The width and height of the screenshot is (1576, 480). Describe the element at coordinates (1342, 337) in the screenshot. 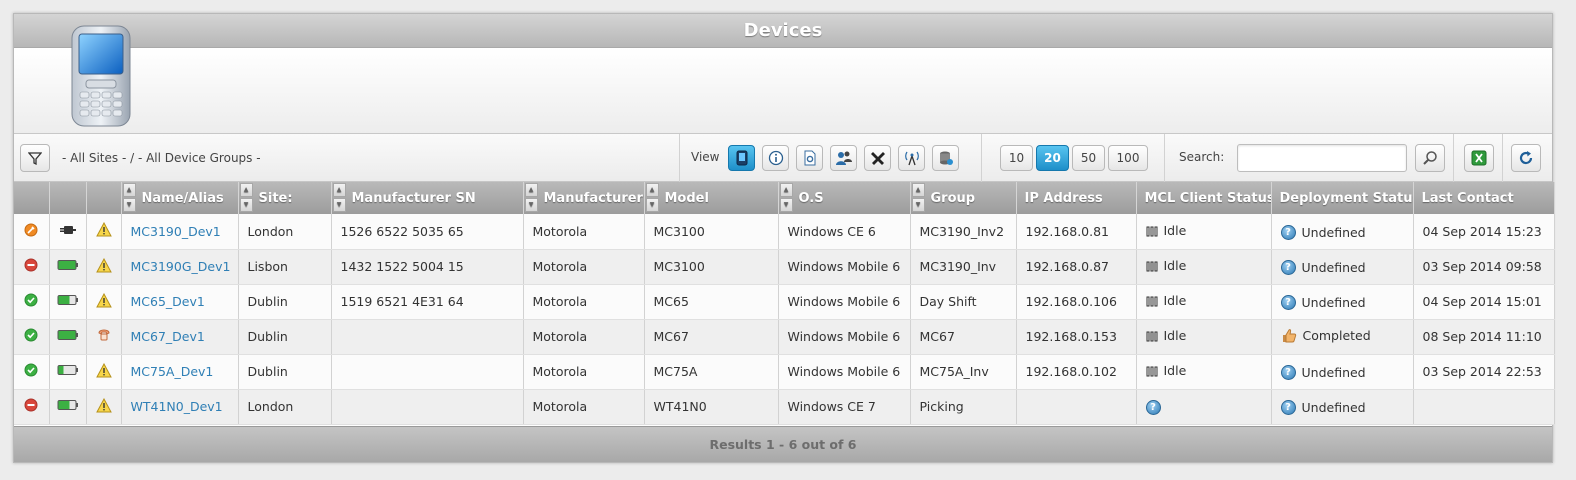

I see `deployment-cell: Completed` at that location.